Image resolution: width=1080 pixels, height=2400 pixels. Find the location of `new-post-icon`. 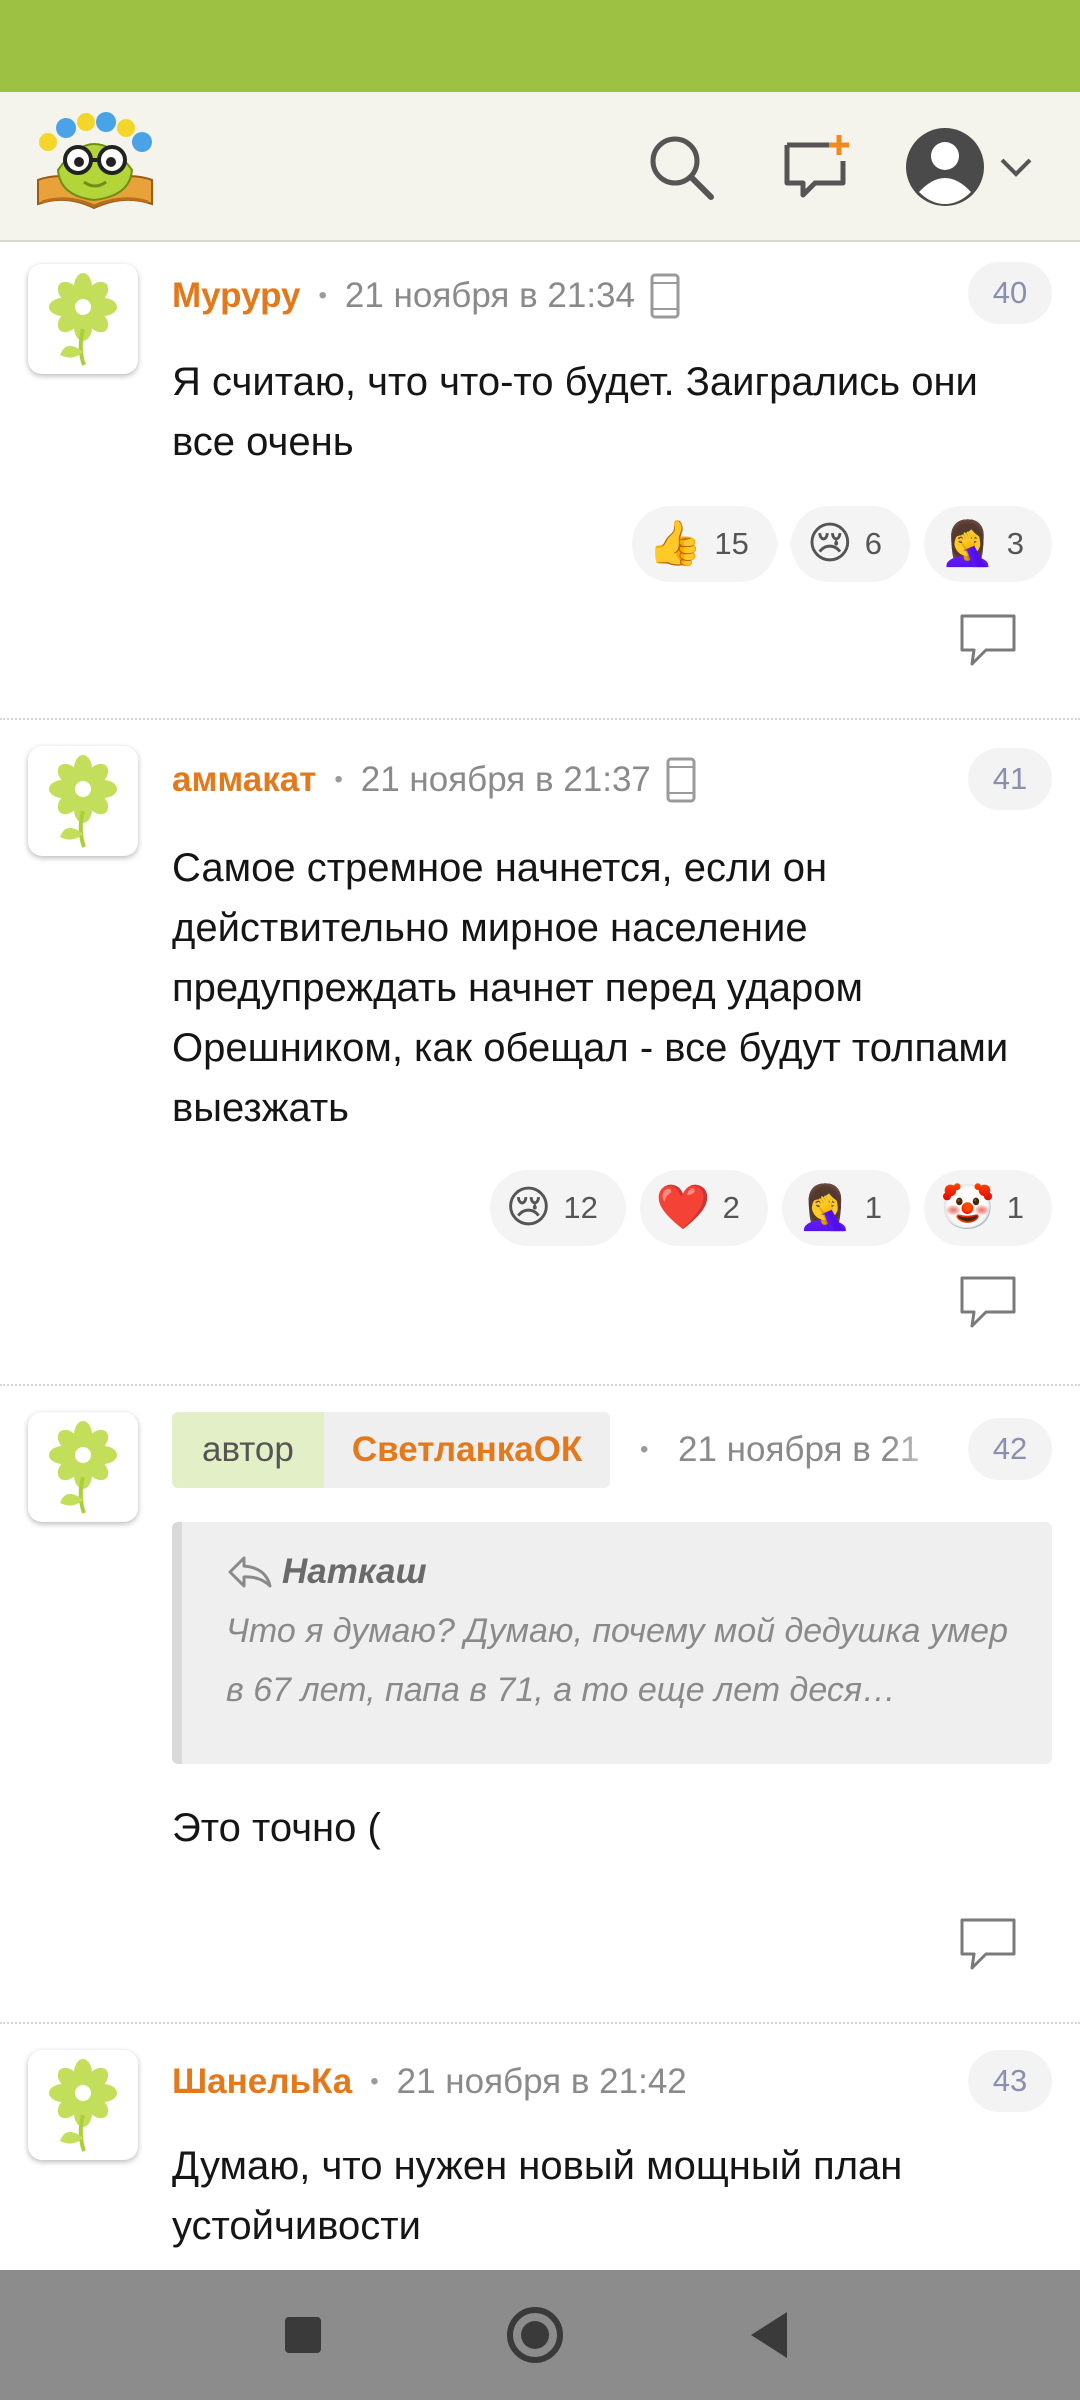

new-post-icon is located at coordinates (816, 166).